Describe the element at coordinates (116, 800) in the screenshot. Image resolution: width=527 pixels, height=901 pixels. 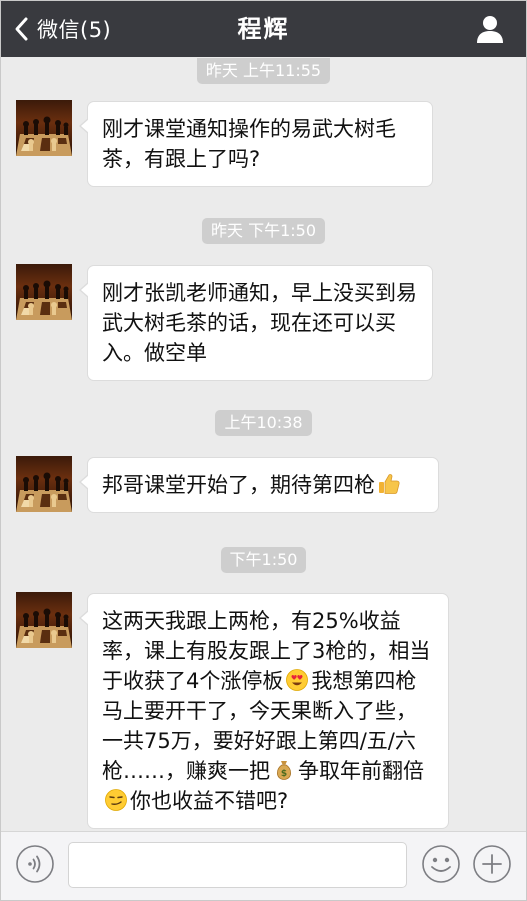
I see `smirk-emoji-icon` at that location.